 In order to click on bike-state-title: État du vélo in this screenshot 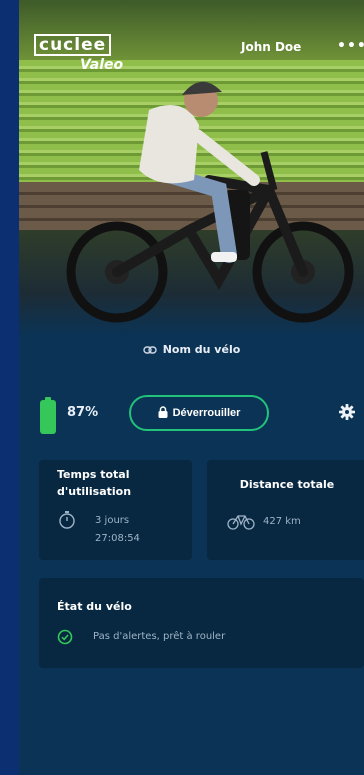, I will do `click(94, 606)`.